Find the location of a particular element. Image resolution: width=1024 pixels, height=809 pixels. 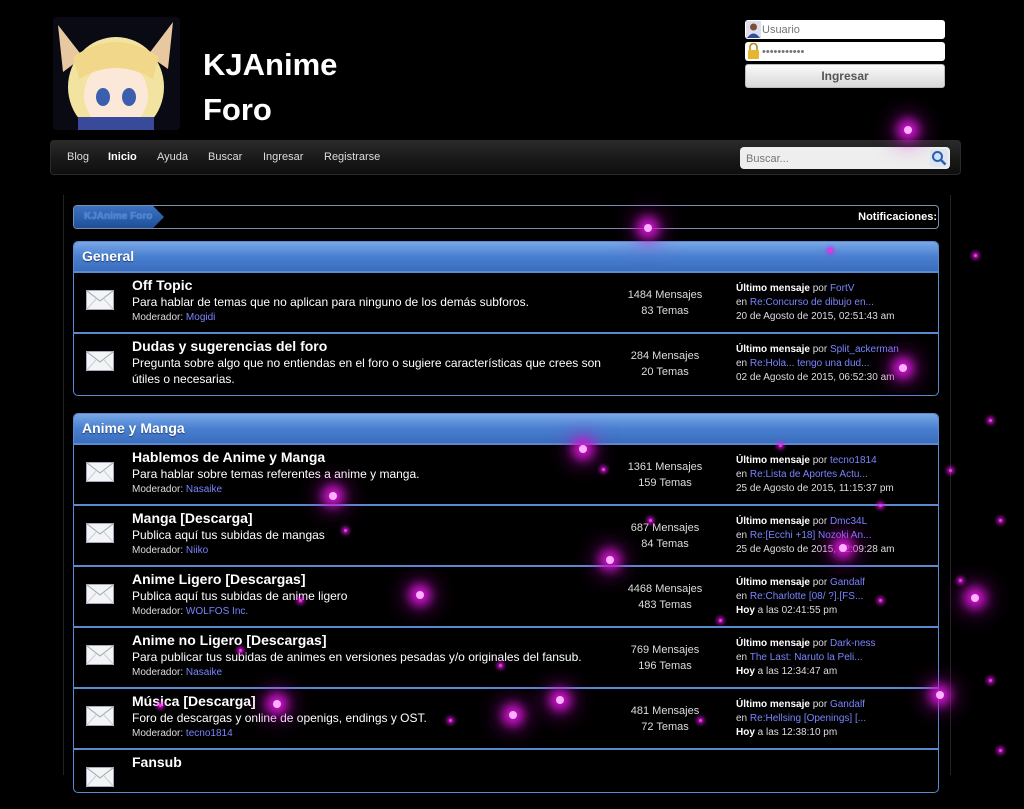

moderator-link: WOLFOS Inc. is located at coordinates (217, 611).